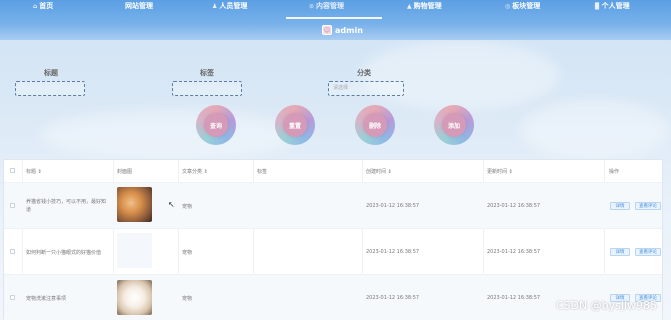 This screenshot has width=671, height=320. What do you see at coordinates (171, 204) in the screenshot?
I see `mouse-cursor-icon: ↖` at bounding box center [171, 204].